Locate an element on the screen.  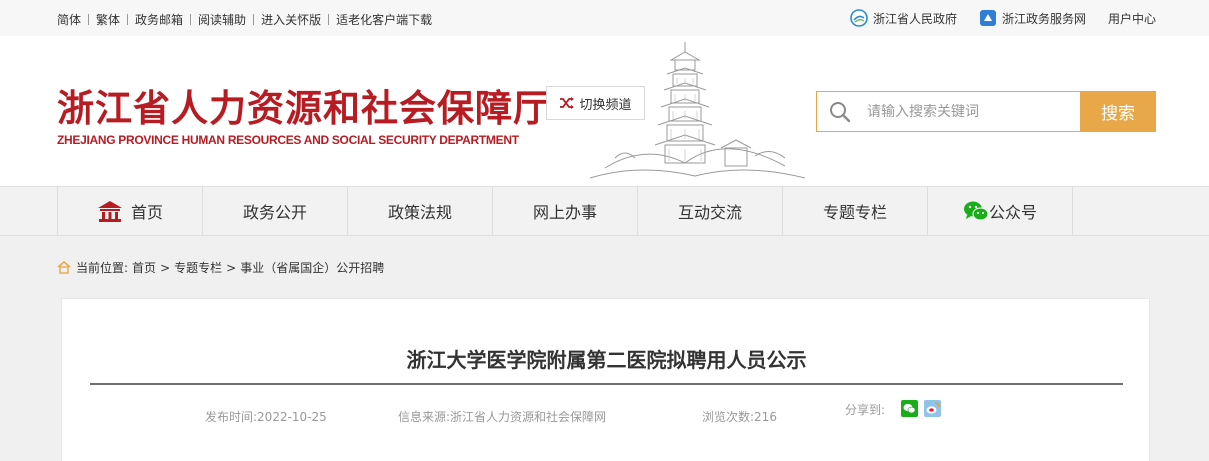
weibo-share-icon is located at coordinates (932, 408).